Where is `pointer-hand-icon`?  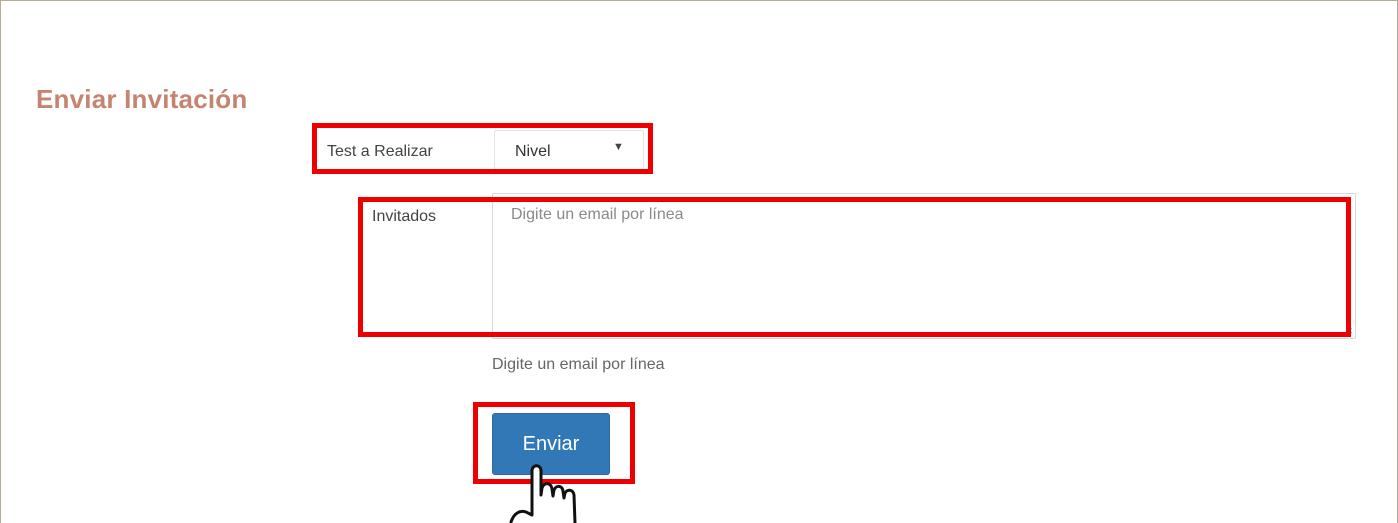
pointer-hand-icon is located at coordinates (543, 493).